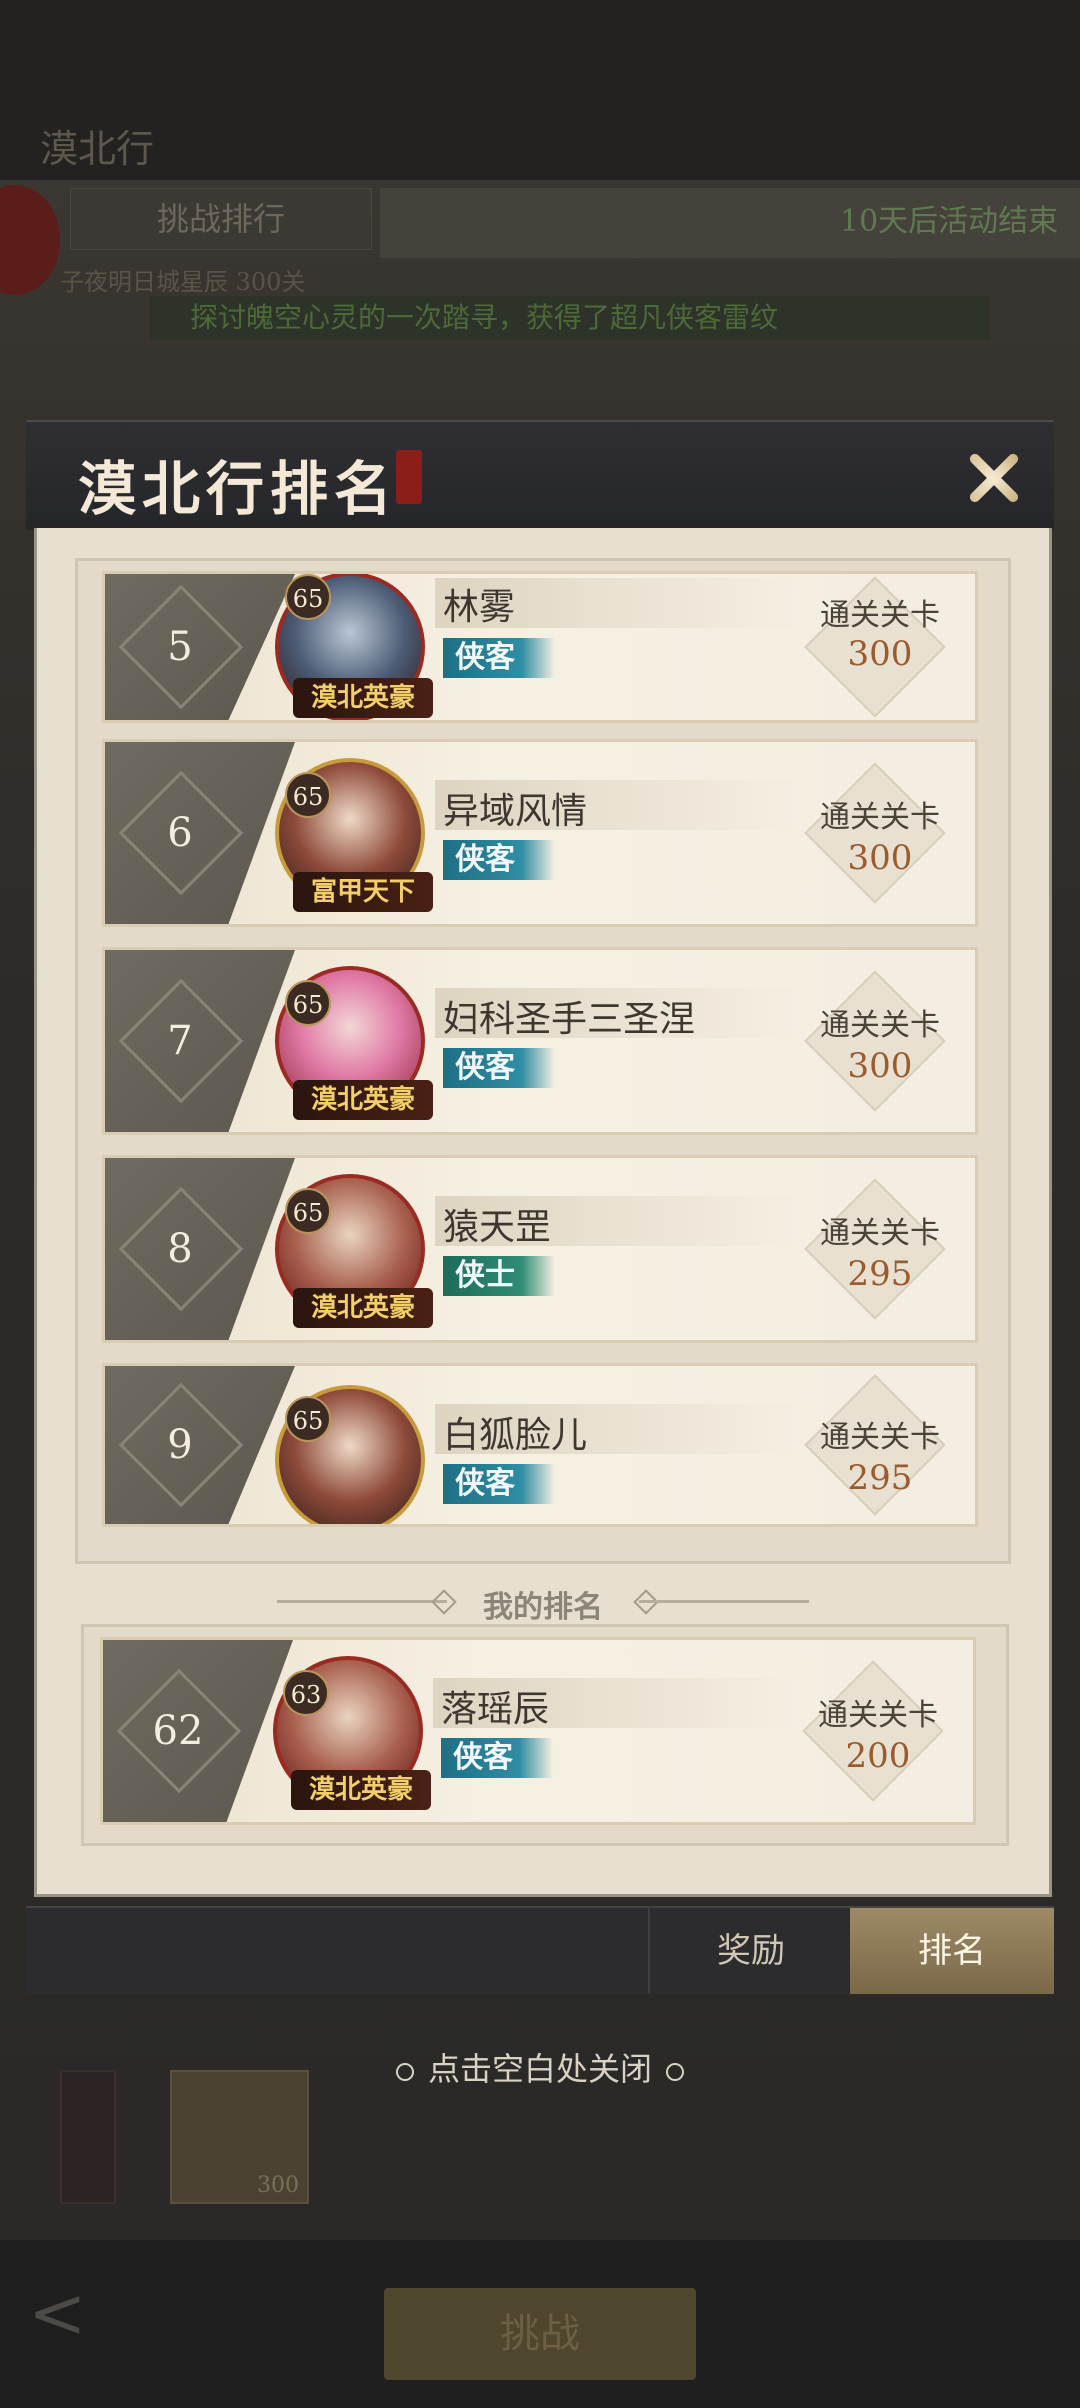 The image size is (1080, 2408). I want to click on rank-box: 9, so click(200, 1445).